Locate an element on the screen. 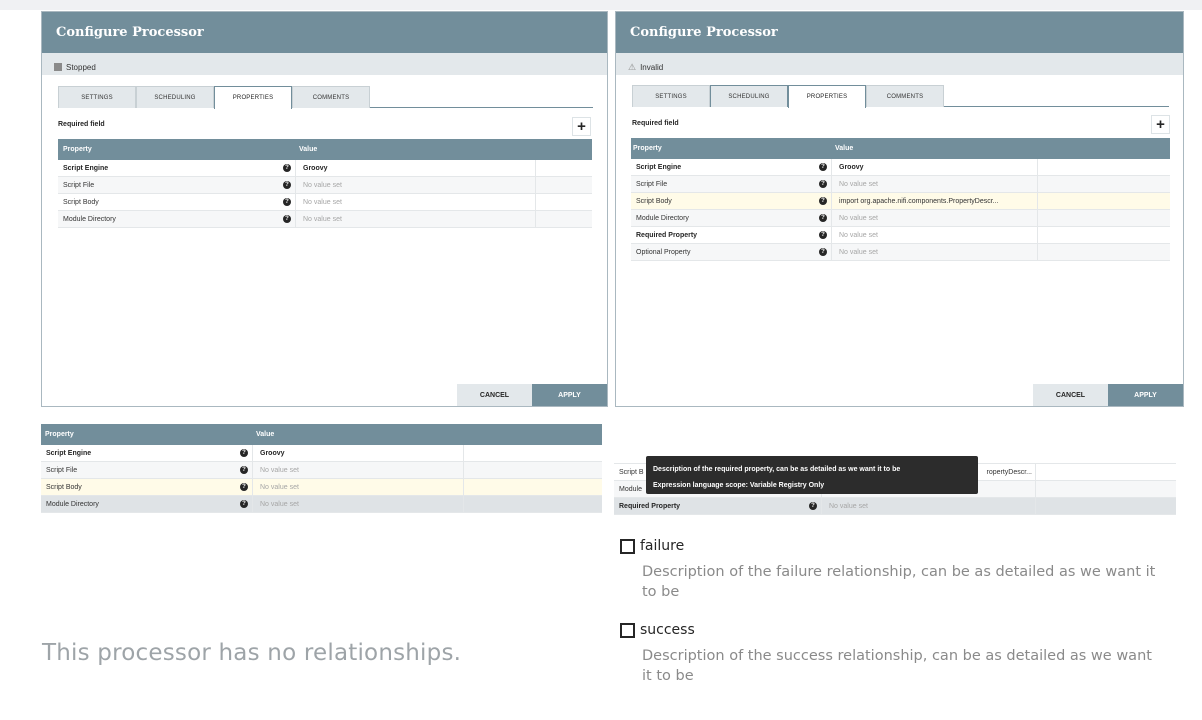  top-strip is located at coordinates (601, 5).